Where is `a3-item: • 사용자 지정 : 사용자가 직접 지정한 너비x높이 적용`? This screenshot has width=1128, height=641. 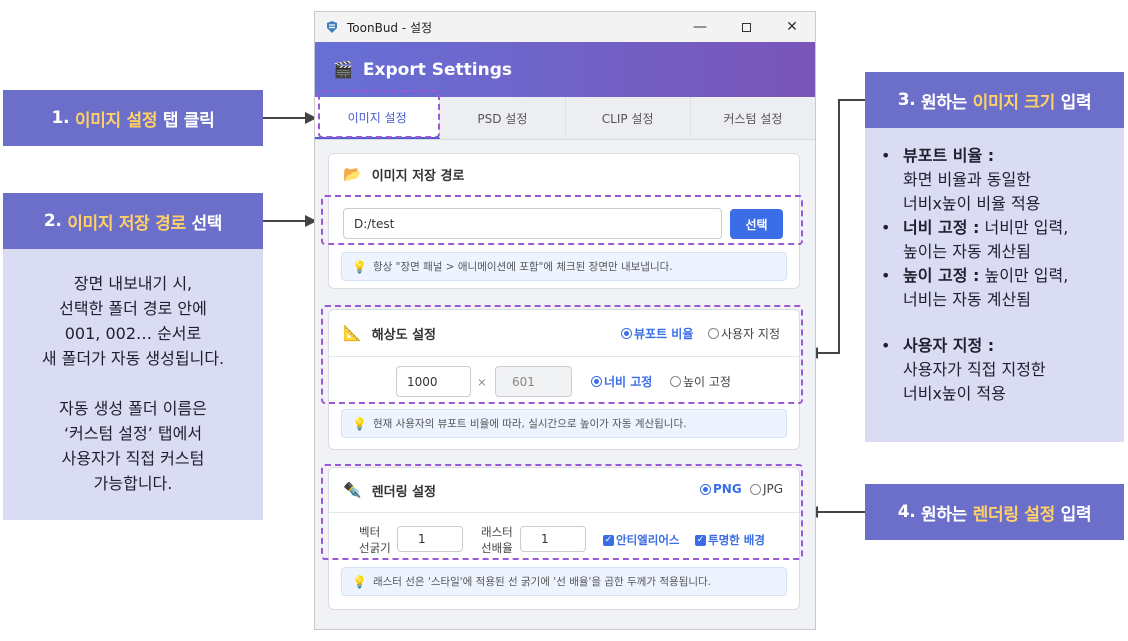
a3-item: • 사용자 지정 : 사용자가 직접 지정한 너비x높이 적용 is located at coordinates (963, 369).